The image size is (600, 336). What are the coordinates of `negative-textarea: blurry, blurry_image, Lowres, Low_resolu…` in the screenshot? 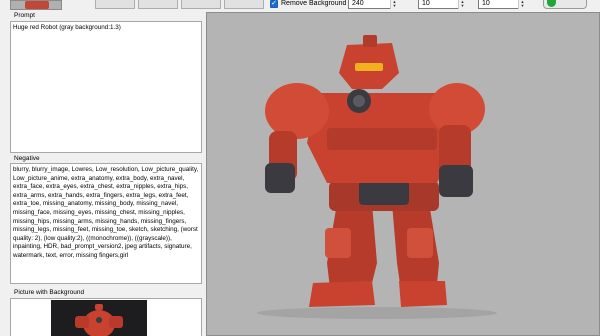 It's located at (106, 223).